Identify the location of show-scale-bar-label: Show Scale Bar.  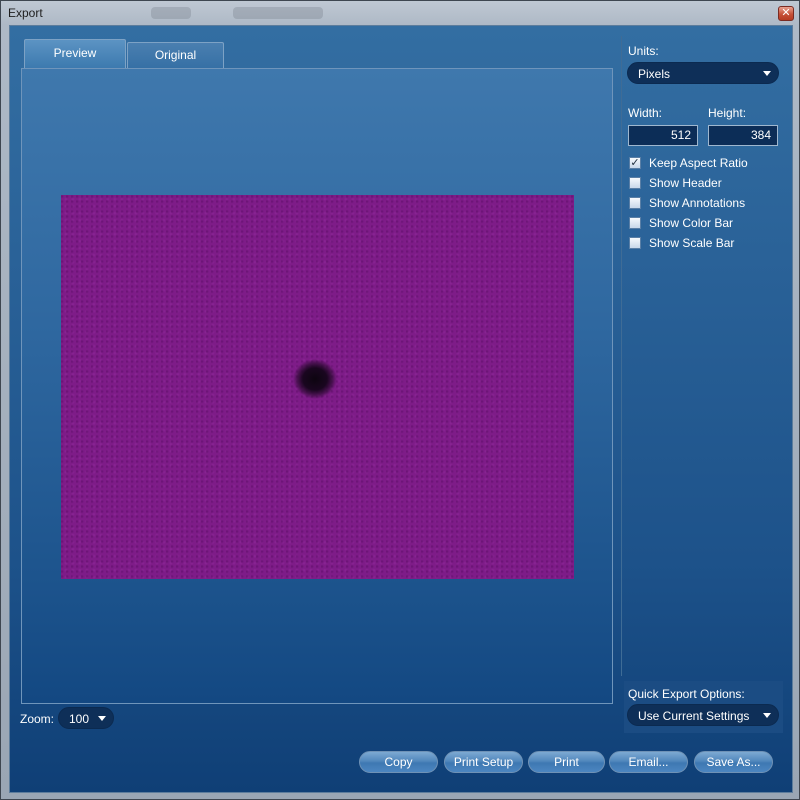
(692, 243).